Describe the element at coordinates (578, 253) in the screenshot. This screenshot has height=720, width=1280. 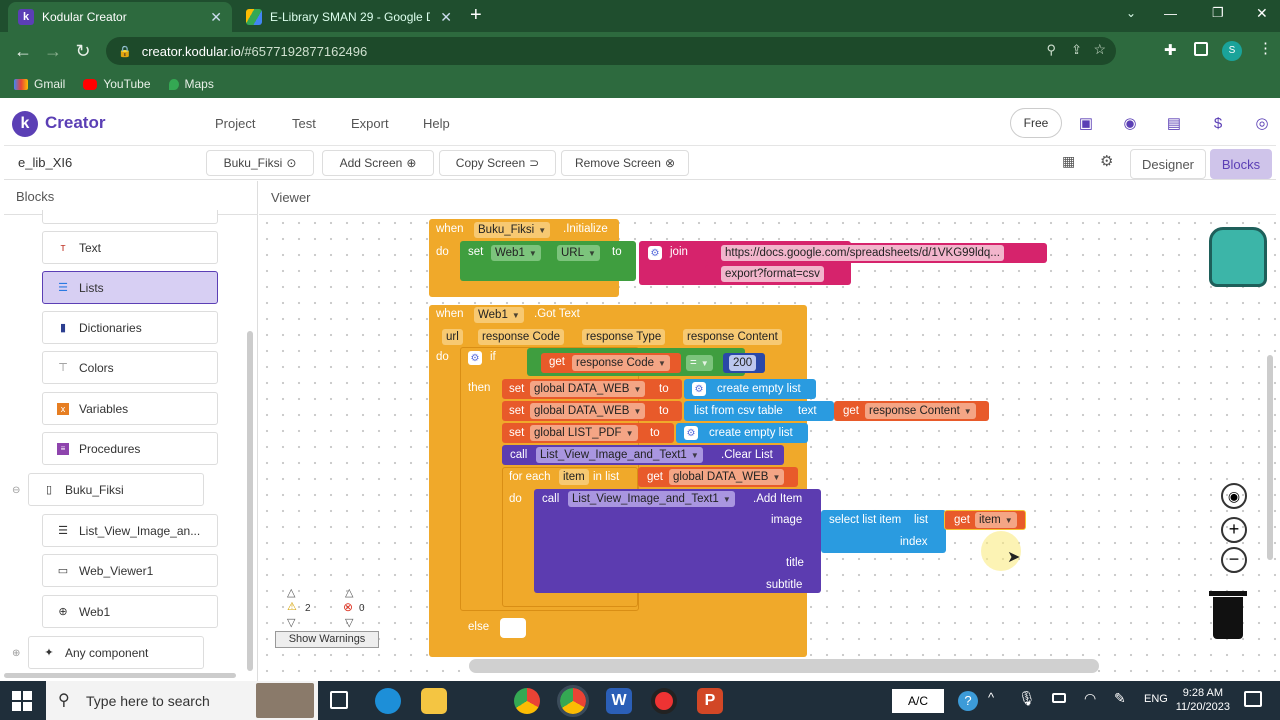
I see `property-dropdown: URL ▼` at that location.